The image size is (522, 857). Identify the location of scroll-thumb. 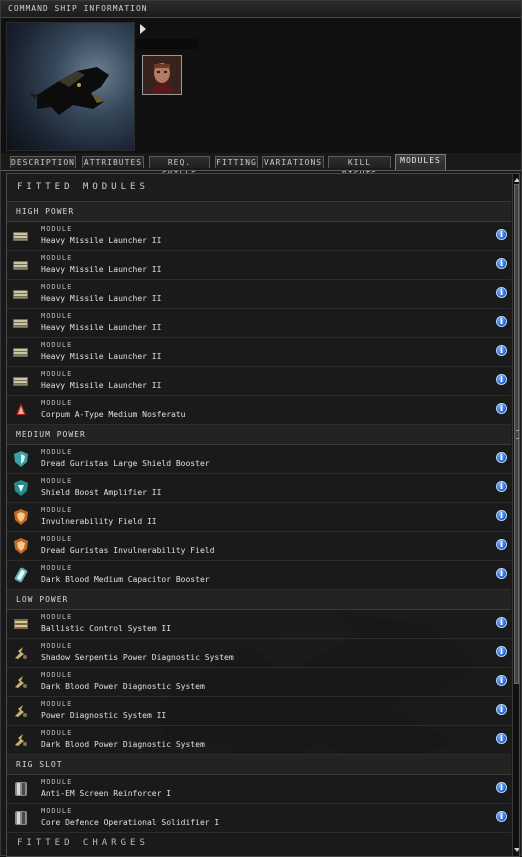
(516, 434).